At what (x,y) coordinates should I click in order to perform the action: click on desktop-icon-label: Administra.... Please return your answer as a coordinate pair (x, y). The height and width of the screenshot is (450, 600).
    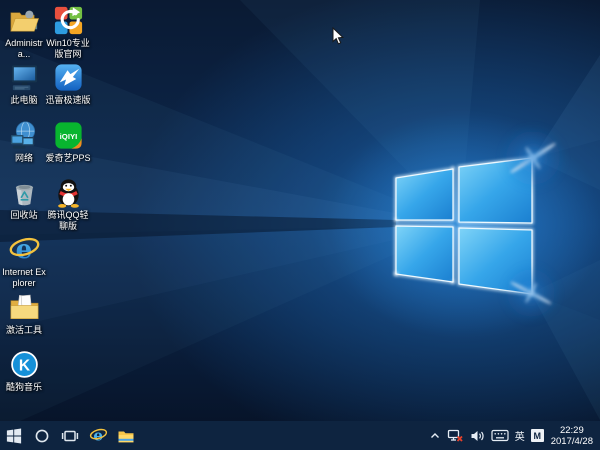
    Looking at the image, I should click on (24, 48).